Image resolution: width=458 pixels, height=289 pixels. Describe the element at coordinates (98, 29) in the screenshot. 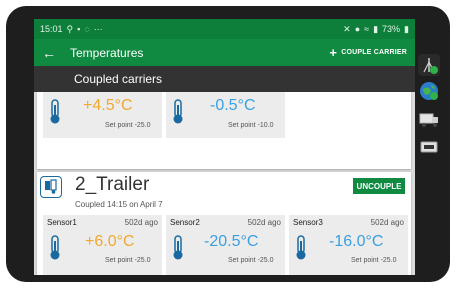

I see `more-icon: ···` at that location.